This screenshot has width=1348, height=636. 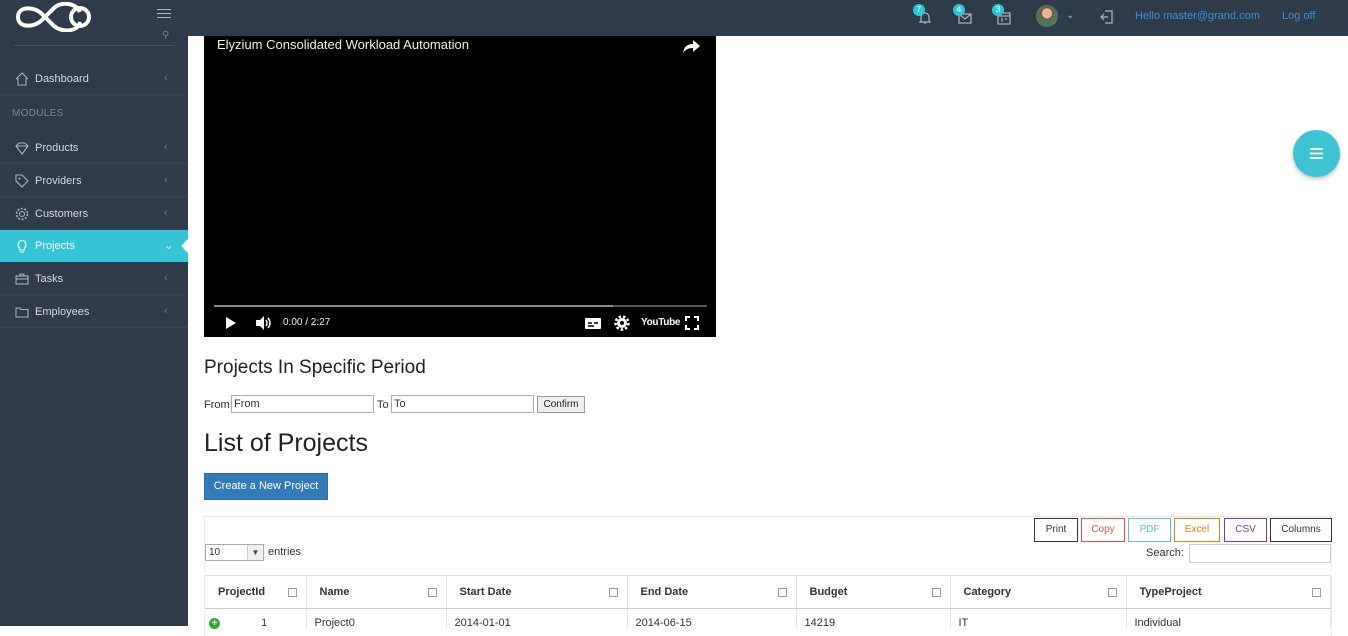 I want to click on sidebar-item-label: Products, so click(x=57, y=148).